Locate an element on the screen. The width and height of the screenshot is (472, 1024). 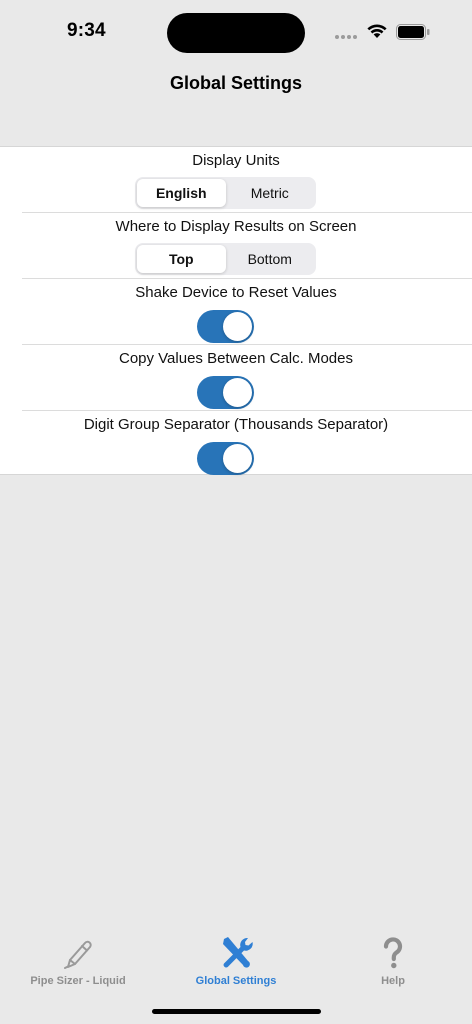
tab-global-settings-label: Global Settings is located at coordinates (236, 981).